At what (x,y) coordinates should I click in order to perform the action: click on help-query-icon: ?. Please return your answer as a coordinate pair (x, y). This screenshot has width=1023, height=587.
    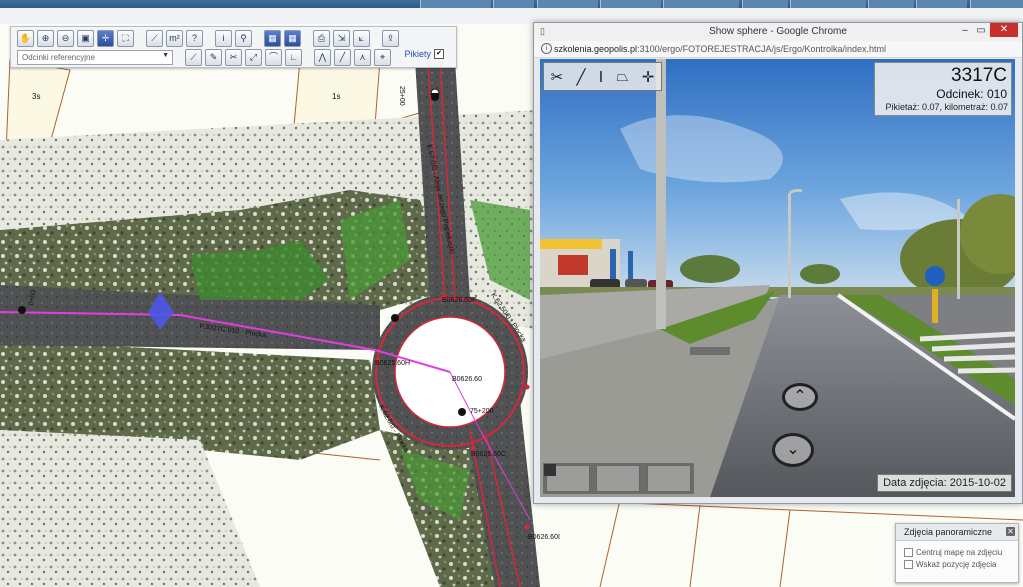
    Looking at the image, I should click on (194, 38).